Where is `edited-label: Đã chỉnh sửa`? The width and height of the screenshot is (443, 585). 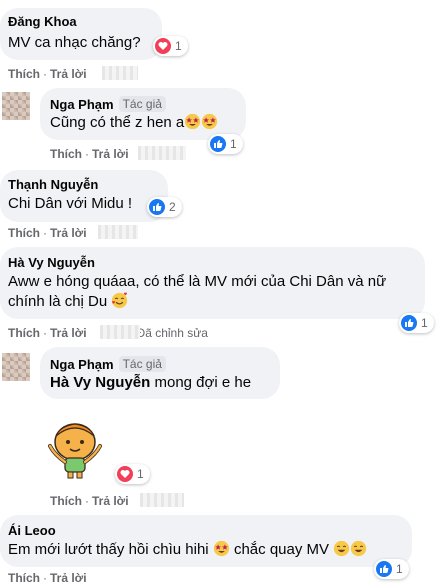 edited-label: Đã chỉnh sửa is located at coordinates (172, 333).